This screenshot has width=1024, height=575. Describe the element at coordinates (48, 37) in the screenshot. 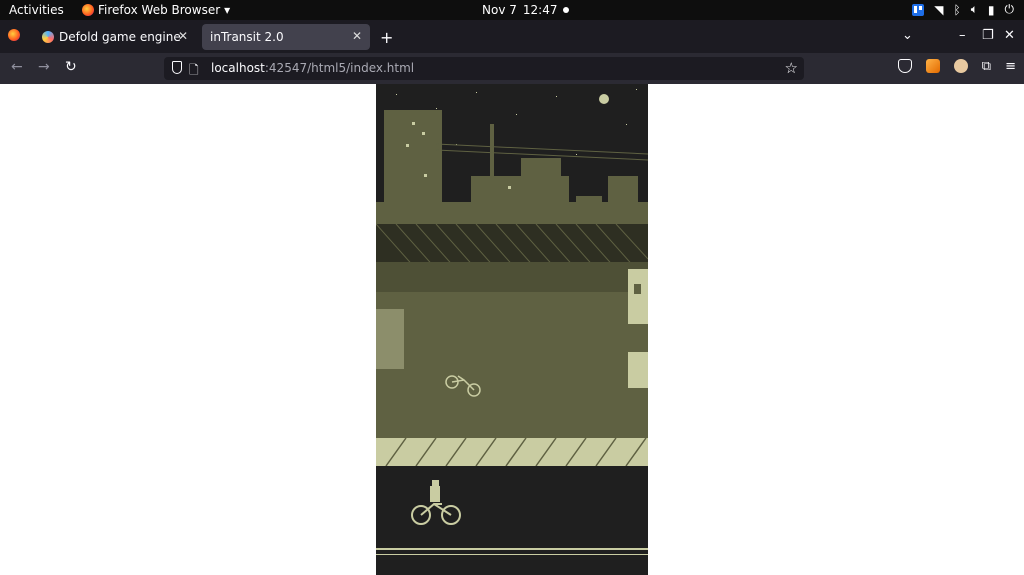

I see `defold-favicon-icon` at that location.